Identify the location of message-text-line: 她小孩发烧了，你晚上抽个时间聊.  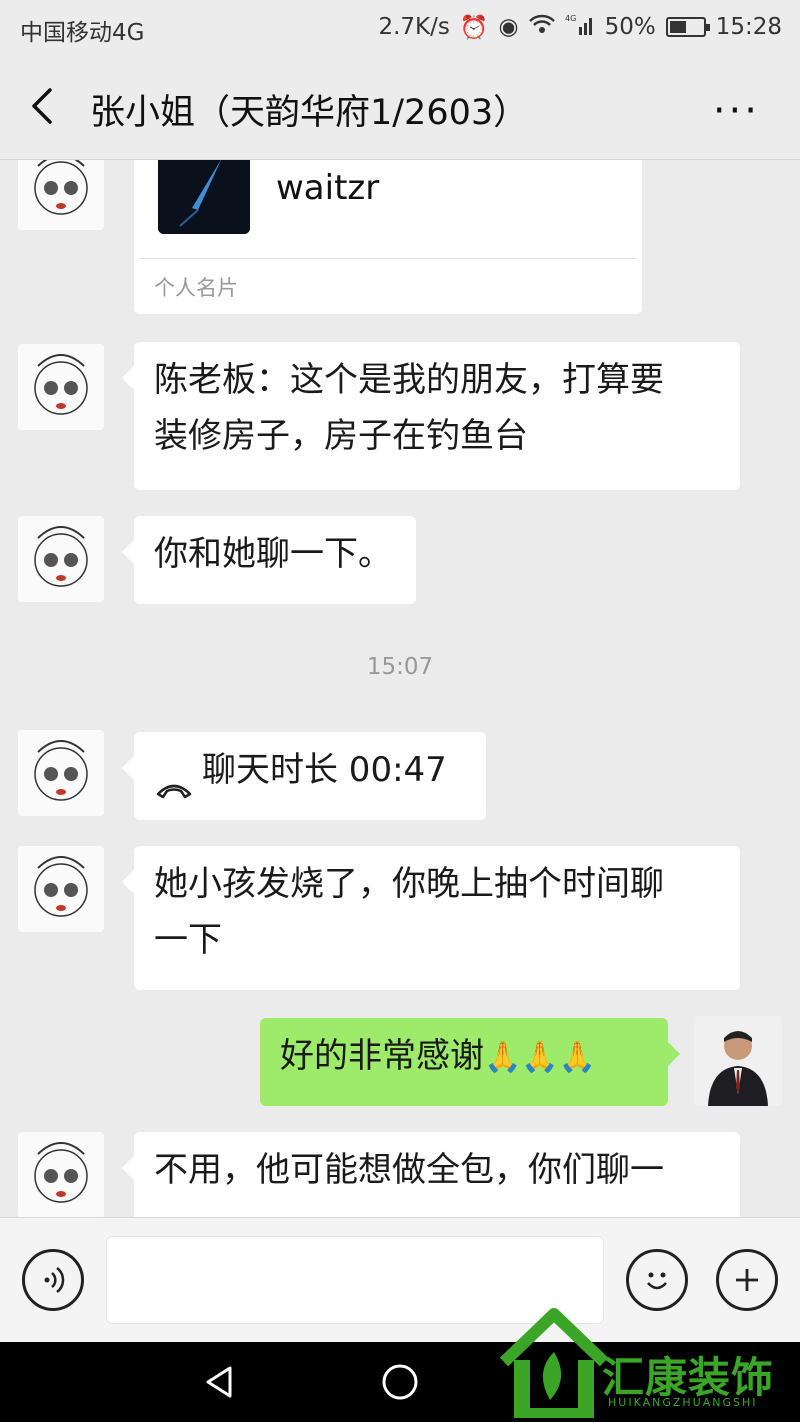
(409, 884).